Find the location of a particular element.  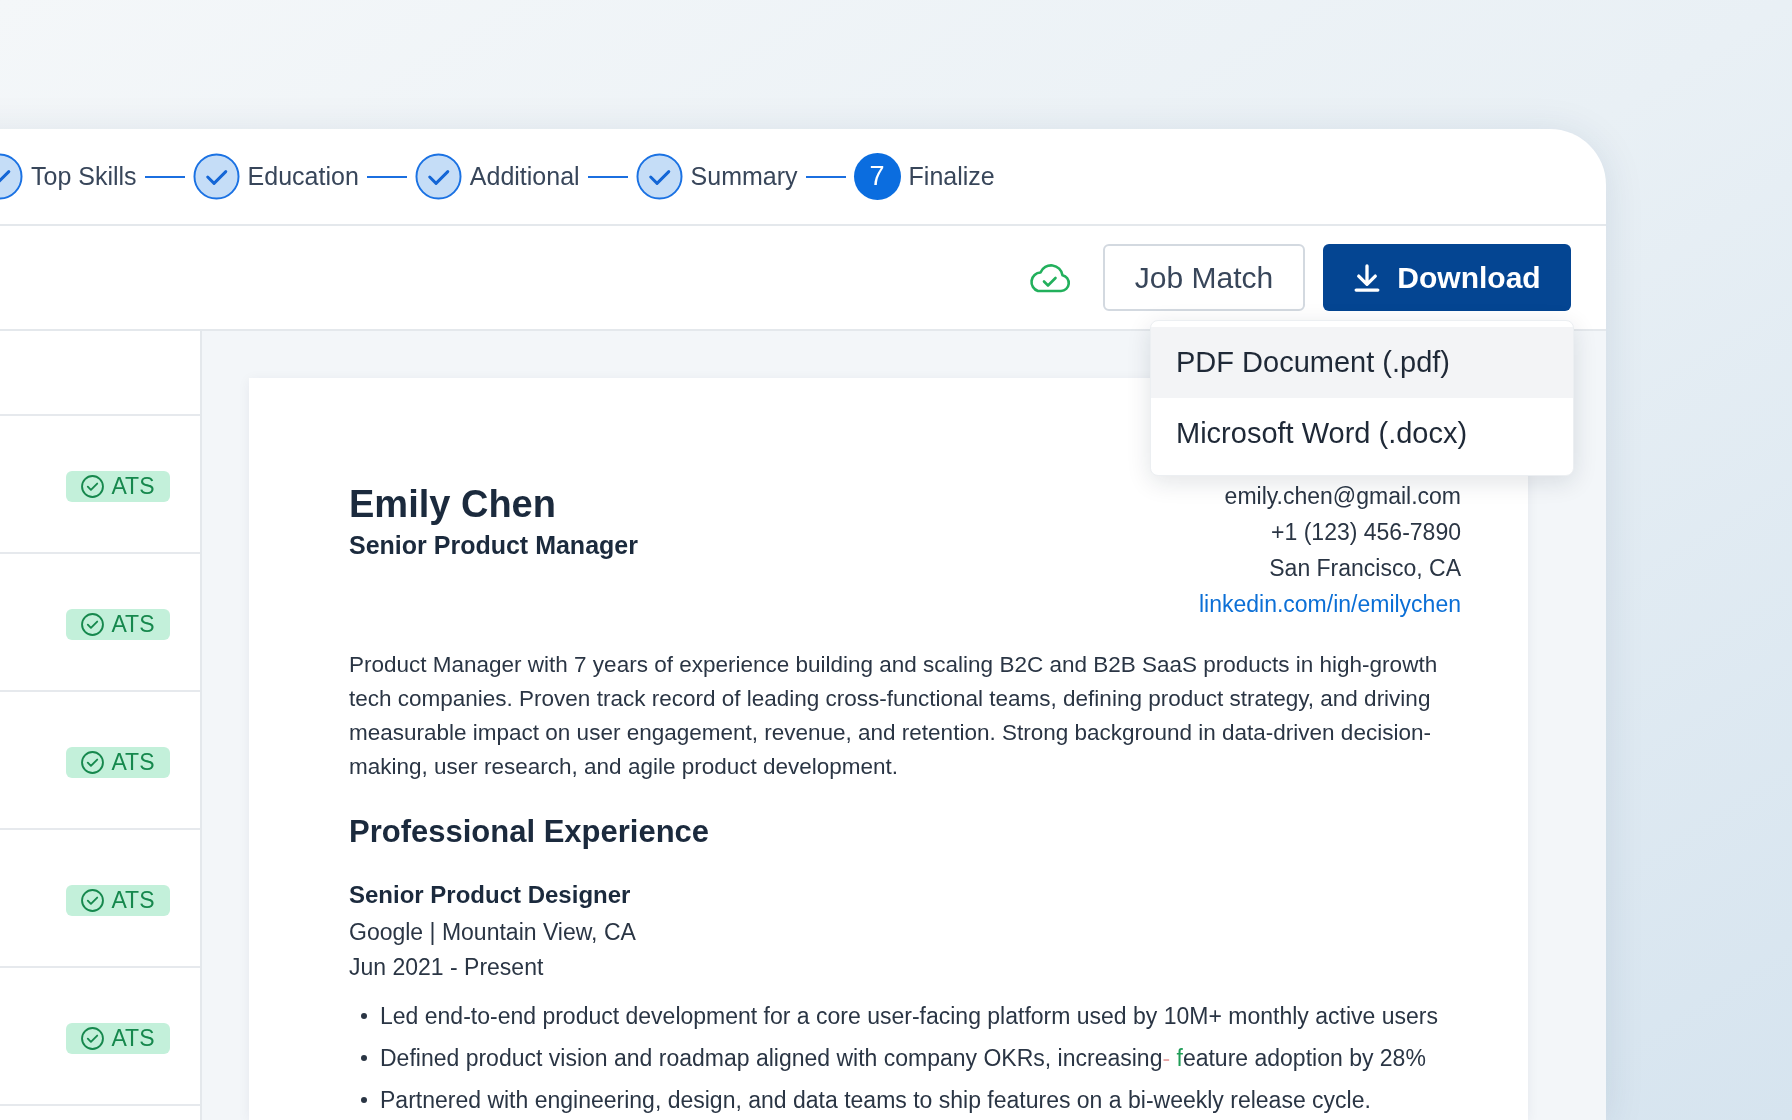

step-label: Finalize is located at coordinates (951, 176).